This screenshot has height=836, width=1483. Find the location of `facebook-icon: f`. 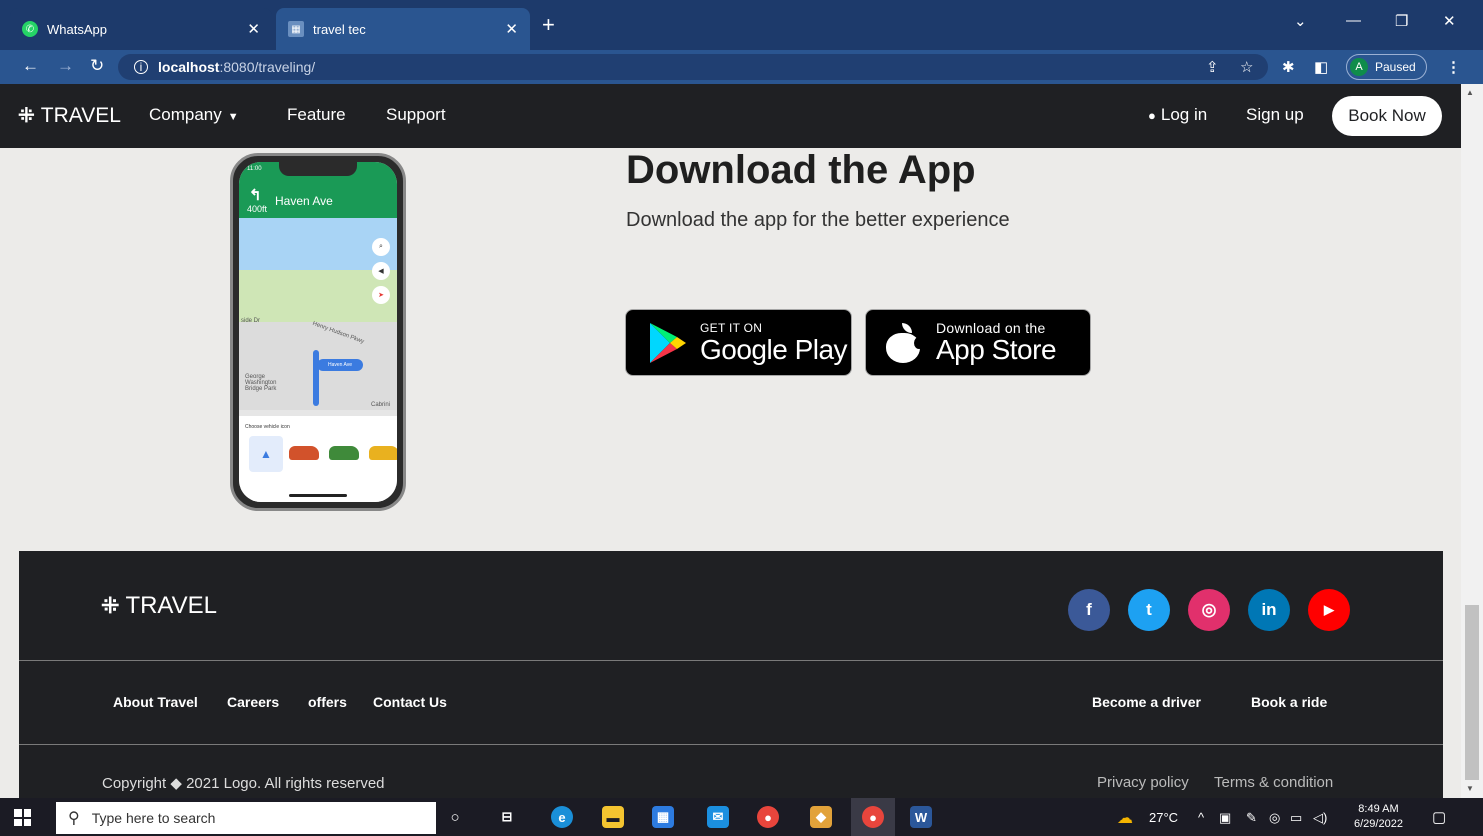

facebook-icon: f is located at coordinates (1089, 610).